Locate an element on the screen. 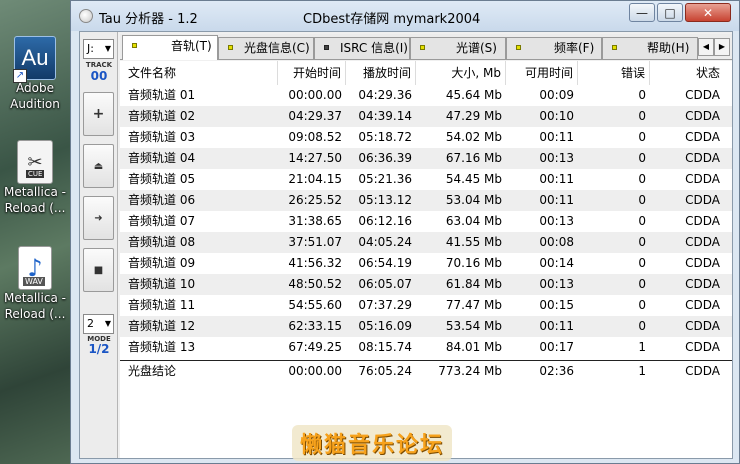 This screenshot has width=740, height=464. cell-size: 53.04 Mb is located at coordinates (473, 200).